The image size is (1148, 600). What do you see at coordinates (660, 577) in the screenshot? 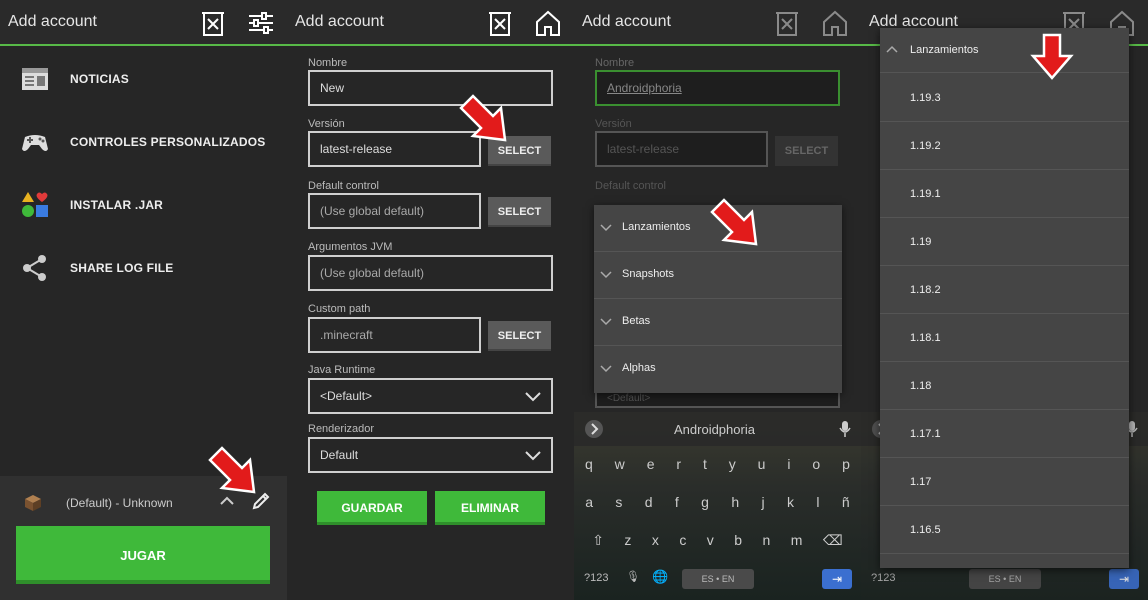
I see `globe-icon: 🌐` at bounding box center [660, 577].